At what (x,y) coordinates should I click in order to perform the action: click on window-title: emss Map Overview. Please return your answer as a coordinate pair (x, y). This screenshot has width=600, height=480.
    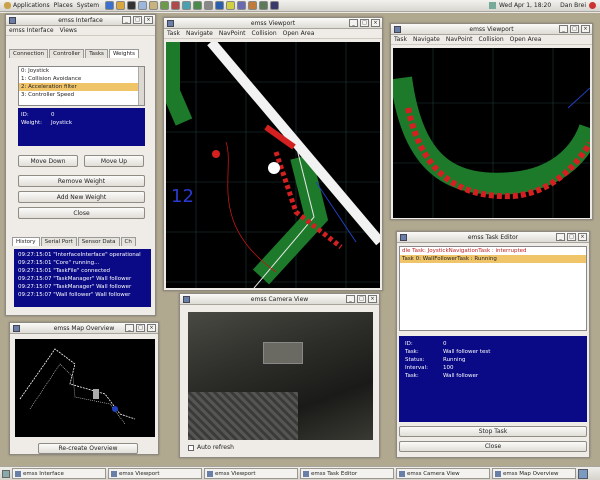
    Looking at the image, I should click on (84, 328).